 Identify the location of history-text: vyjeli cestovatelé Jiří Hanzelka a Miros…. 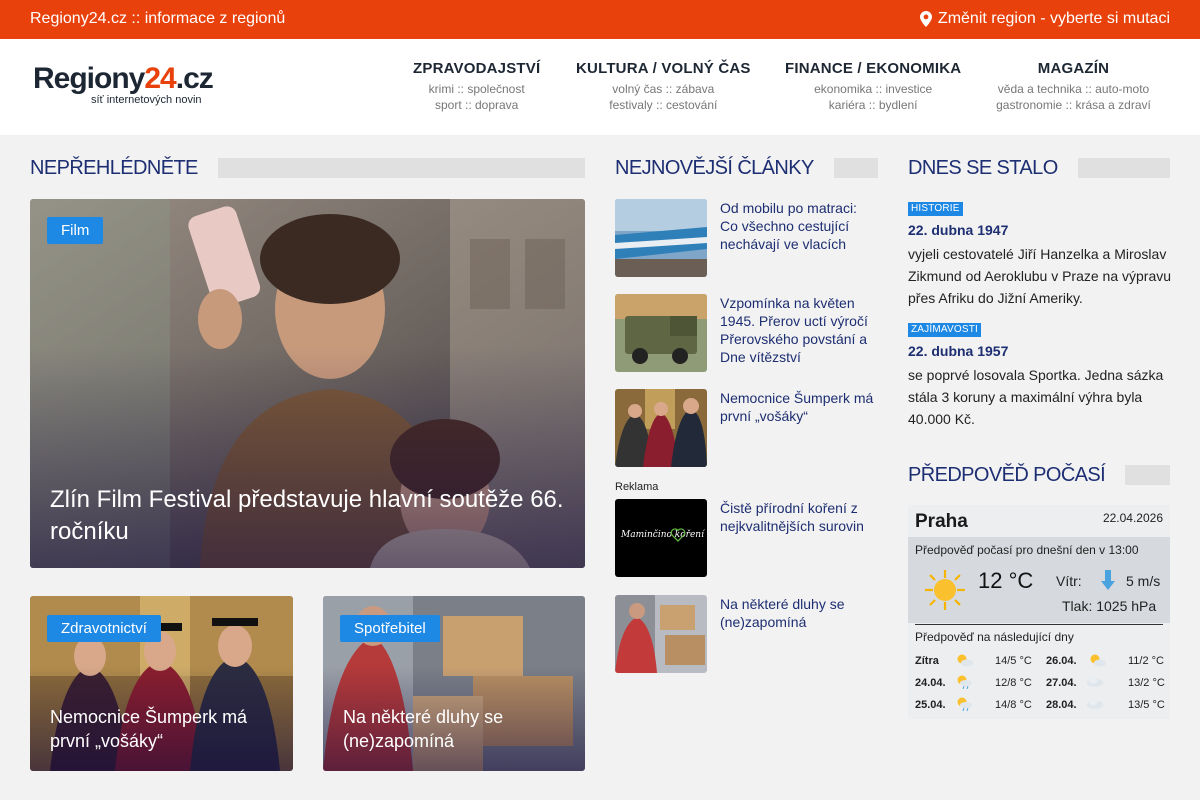
(1040, 276).